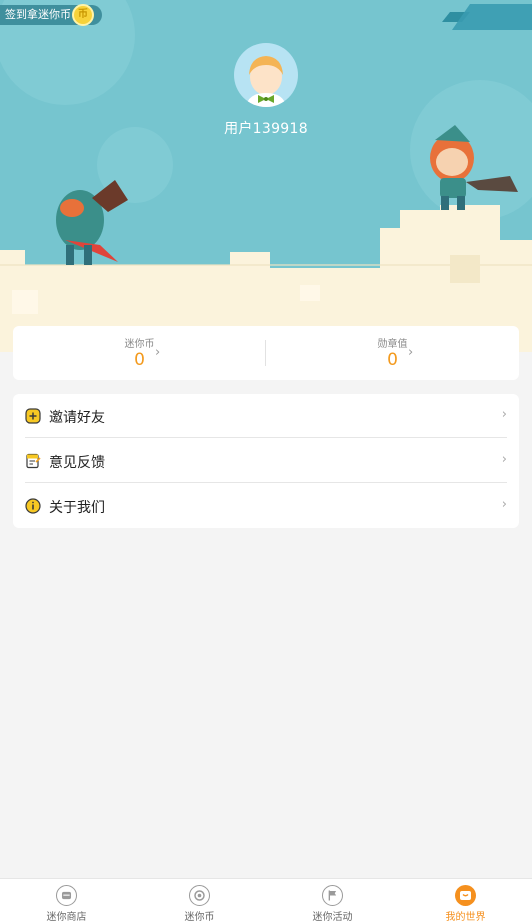 Image resolution: width=532 pixels, height=923 pixels. What do you see at coordinates (77, 508) in the screenshot?
I see `menu-item-label: 关于我们` at bounding box center [77, 508].